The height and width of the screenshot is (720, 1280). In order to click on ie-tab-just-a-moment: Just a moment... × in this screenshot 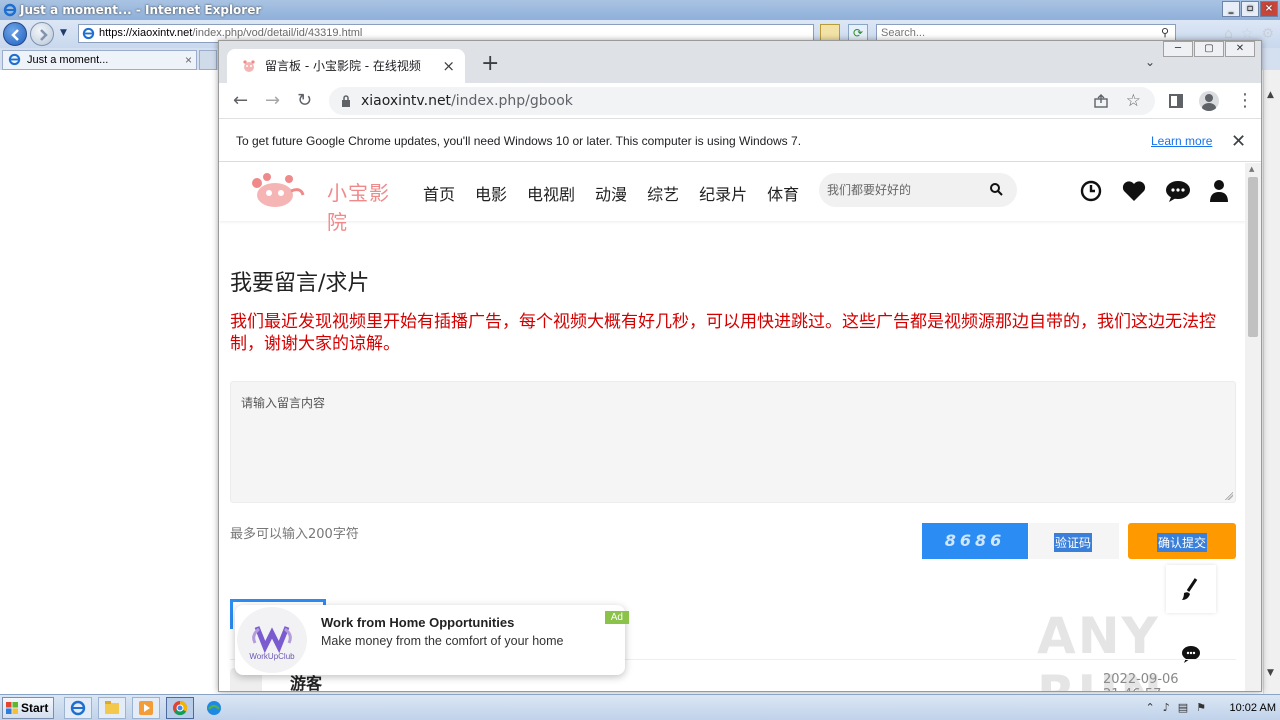, I will do `click(99, 60)`.